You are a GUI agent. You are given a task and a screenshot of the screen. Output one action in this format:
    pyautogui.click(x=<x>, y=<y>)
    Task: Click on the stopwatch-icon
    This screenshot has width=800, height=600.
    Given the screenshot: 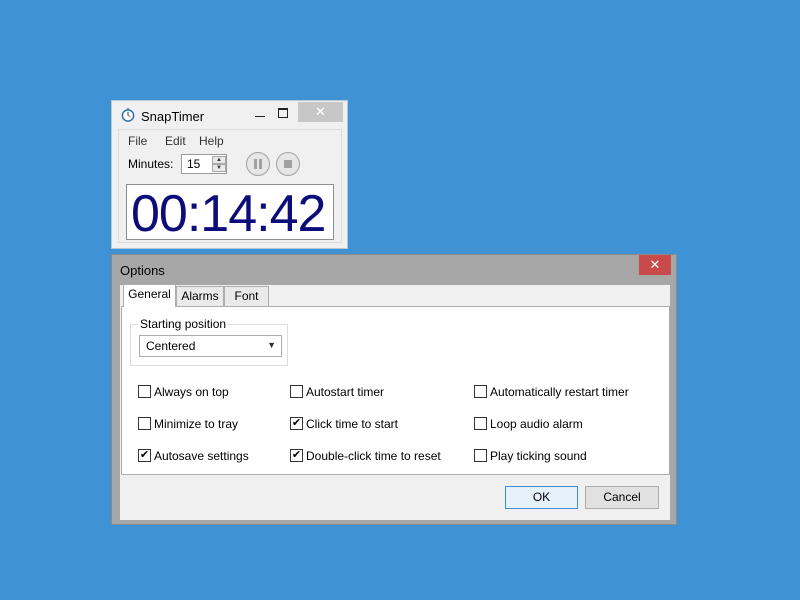 What is the action you would take?
    pyautogui.click(x=128, y=115)
    